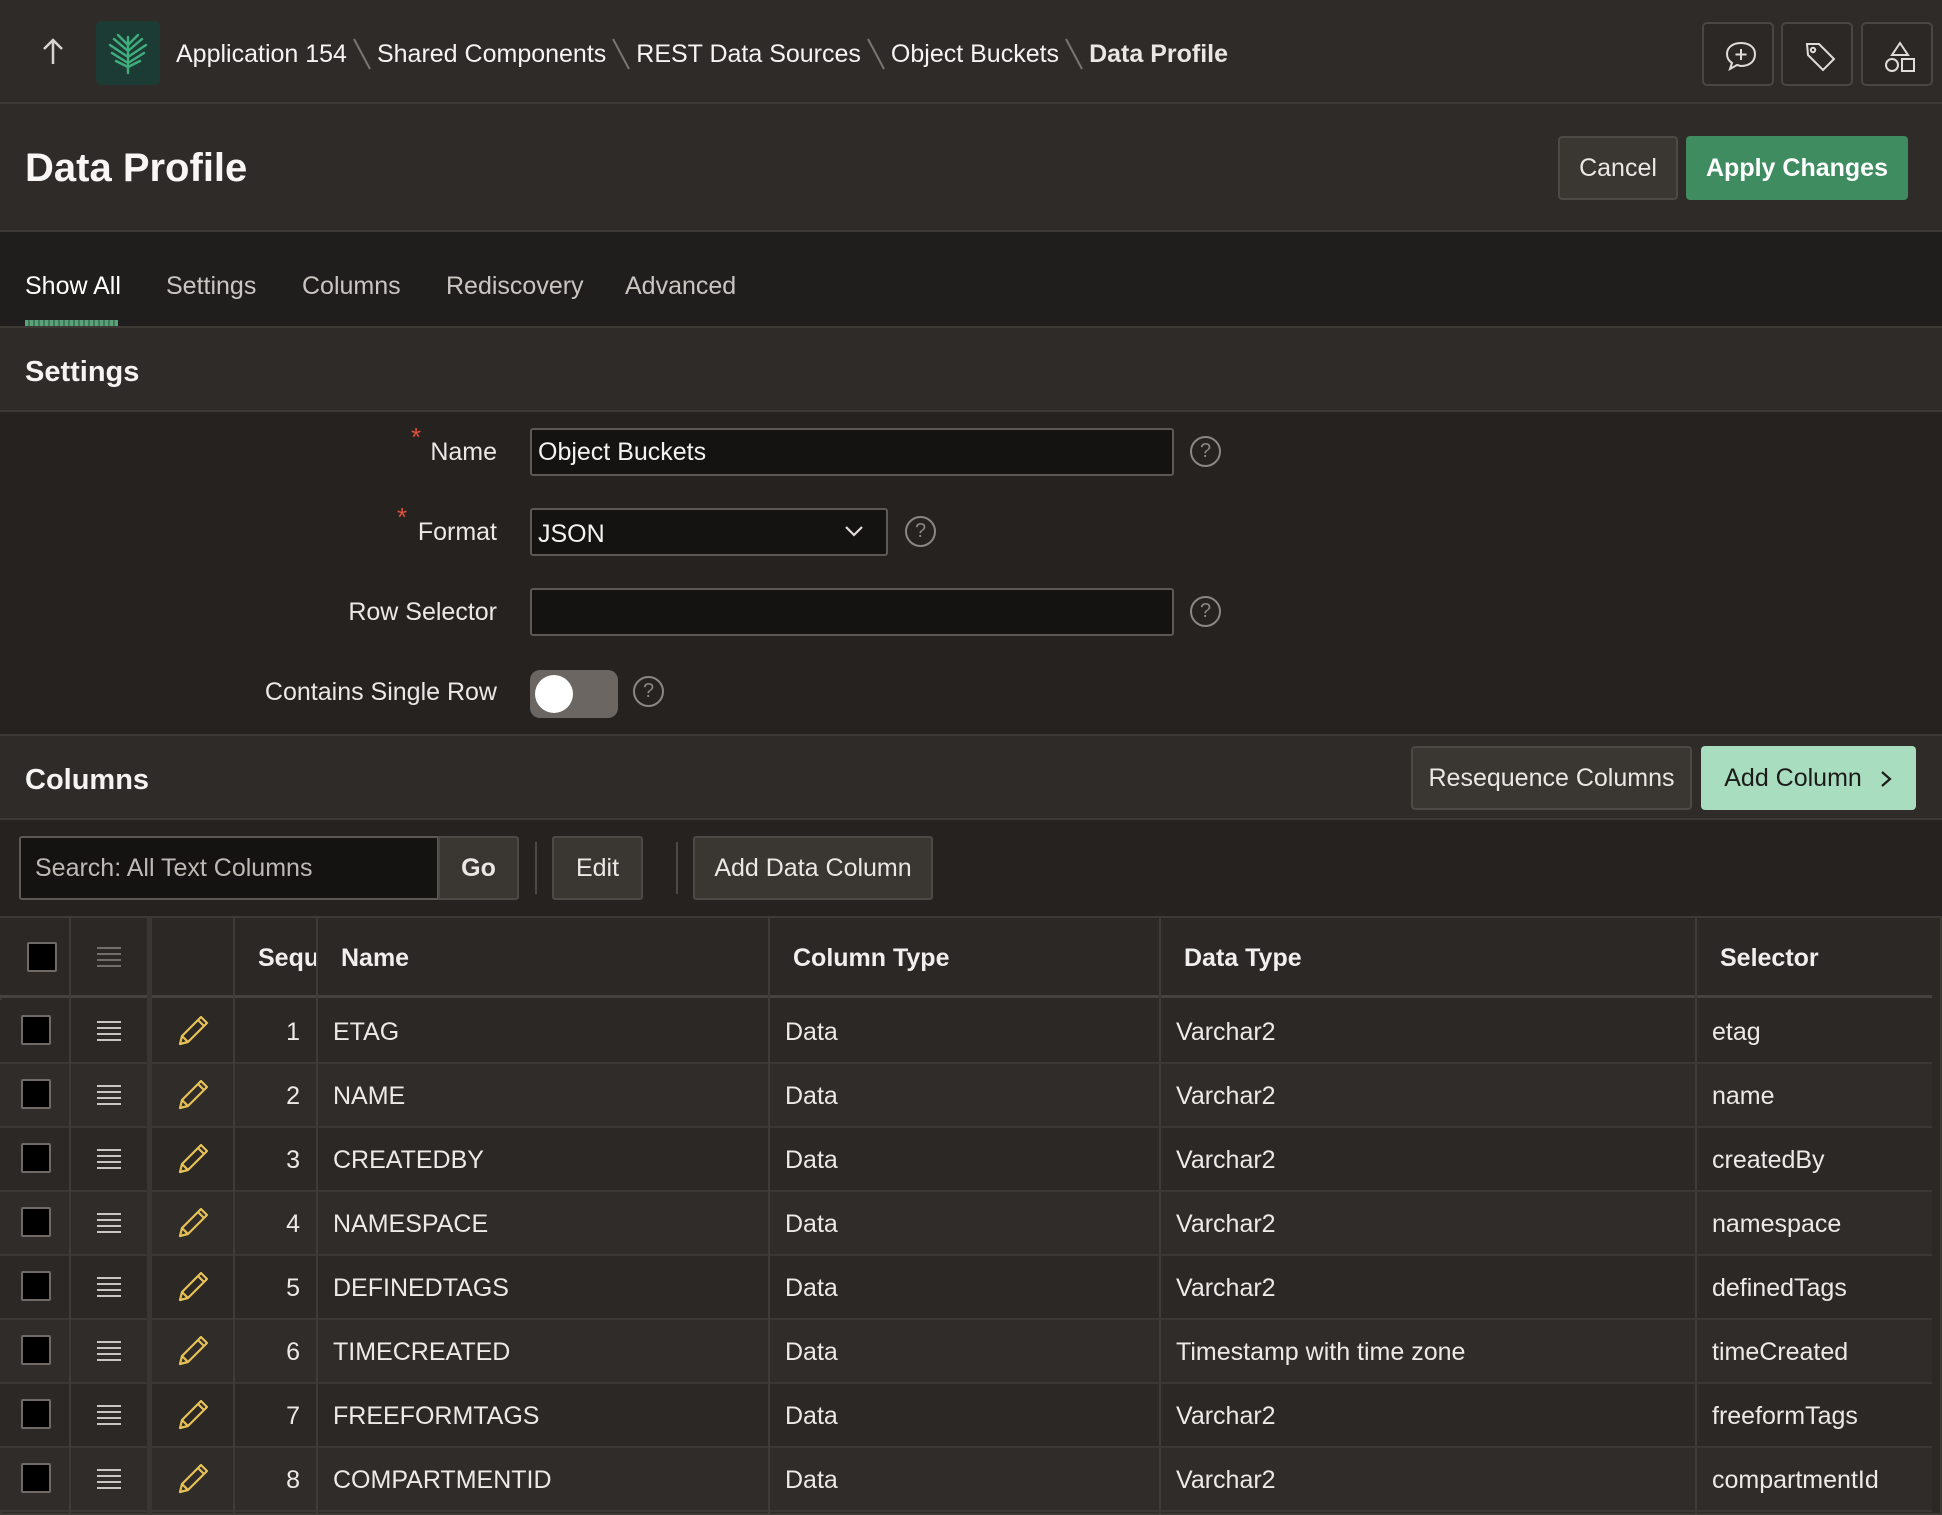 This screenshot has height=1515, width=1942. What do you see at coordinates (971, 168) in the screenshot?
I see `page-title-bar: Data Profile Cancel Apply Changes` at bounding box center [971, 168].